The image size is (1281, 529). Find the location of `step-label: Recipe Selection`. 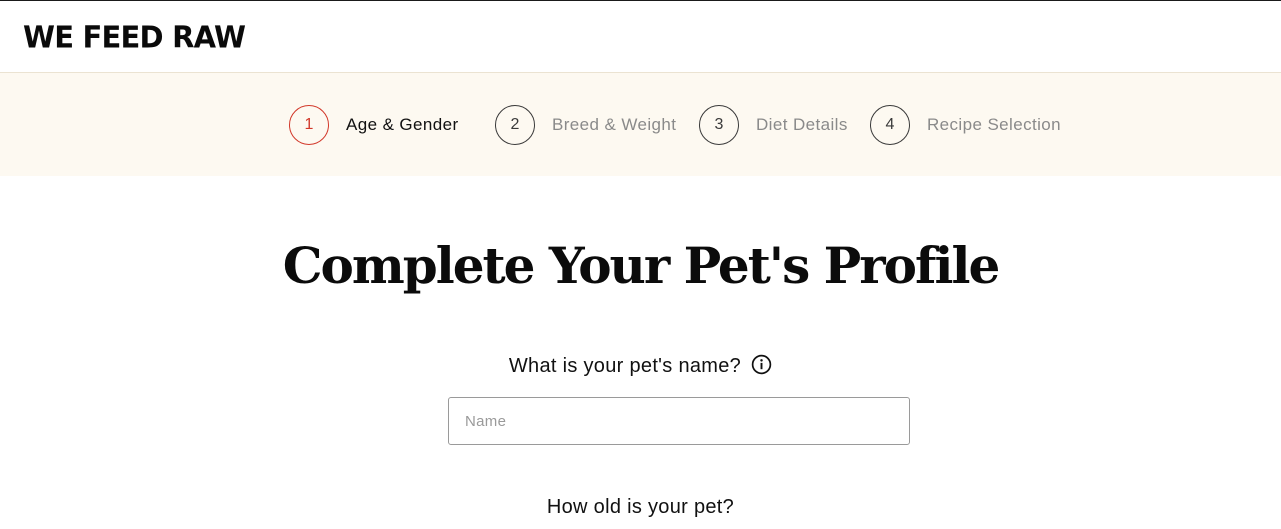

step-label: Recipe Selection is located at coordinates (994, 124).